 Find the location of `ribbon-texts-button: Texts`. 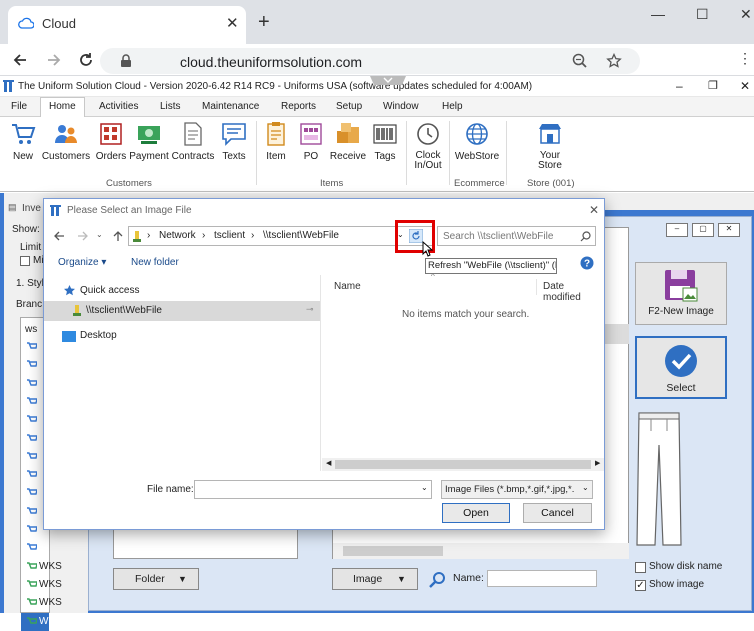

ribbon-texts-button: Texts is located at coordinates (234, 141).